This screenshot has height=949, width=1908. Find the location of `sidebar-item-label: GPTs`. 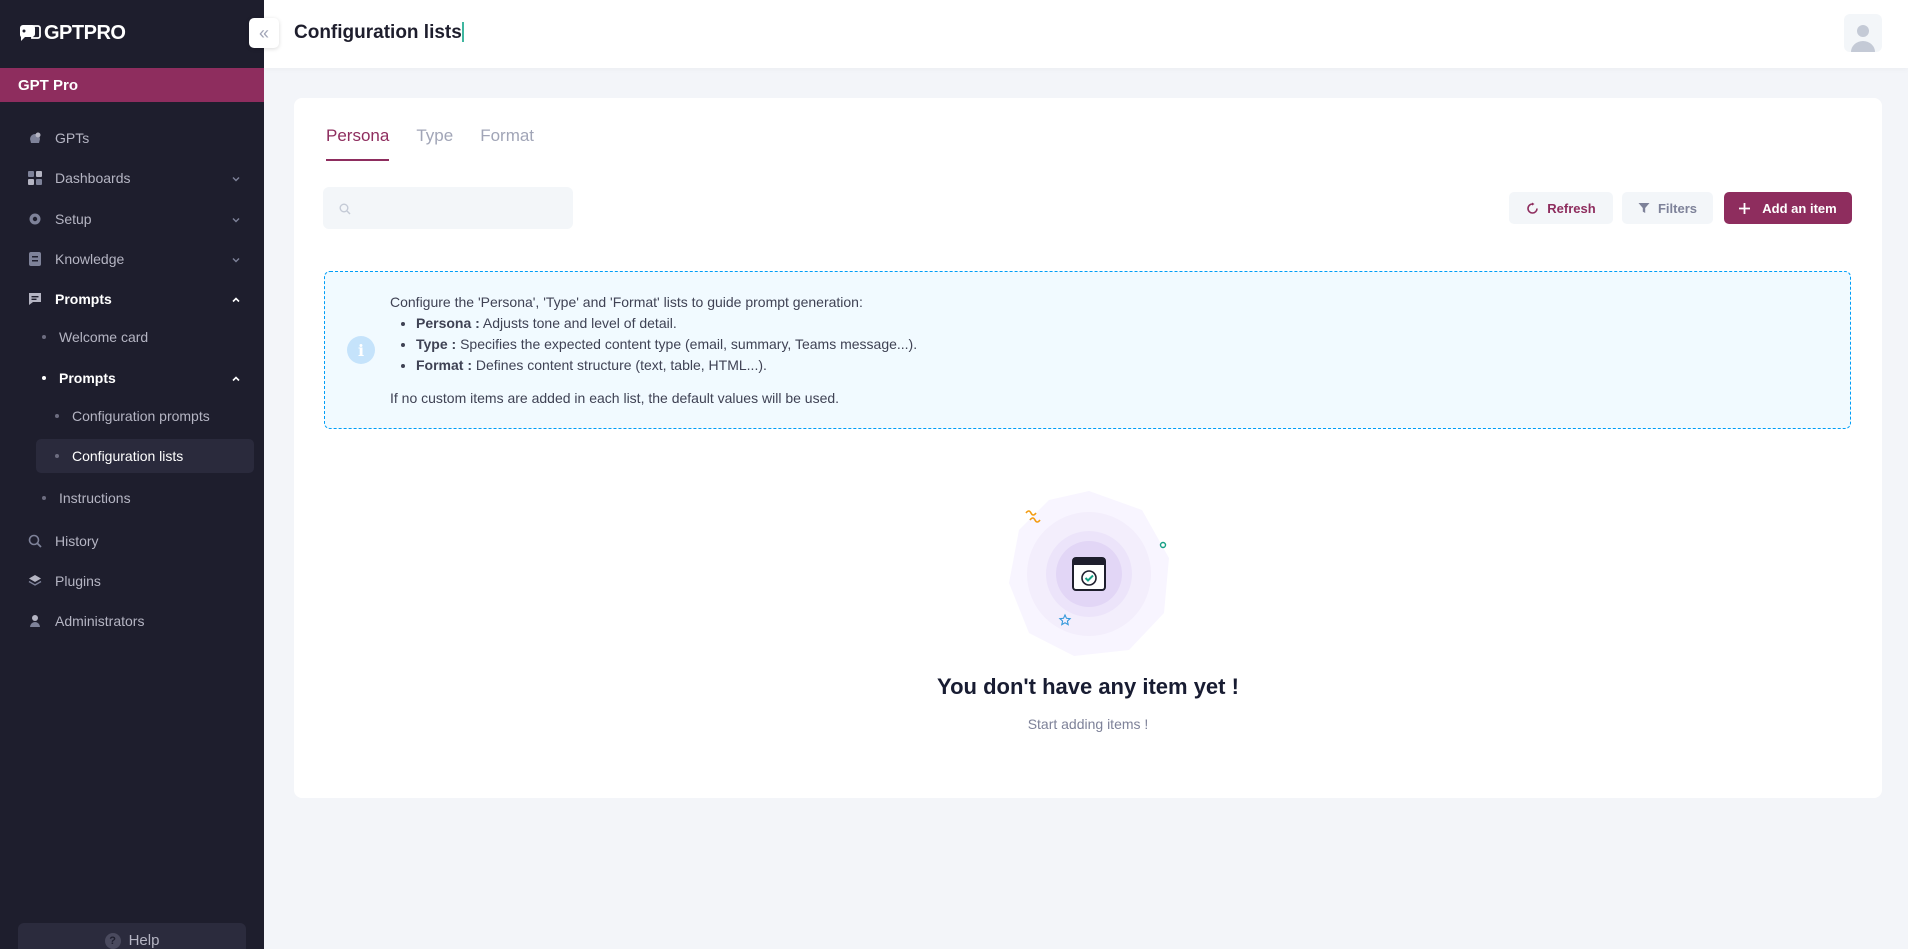

sidebar-item-label: GPTs is located at coordinates (72, 138).